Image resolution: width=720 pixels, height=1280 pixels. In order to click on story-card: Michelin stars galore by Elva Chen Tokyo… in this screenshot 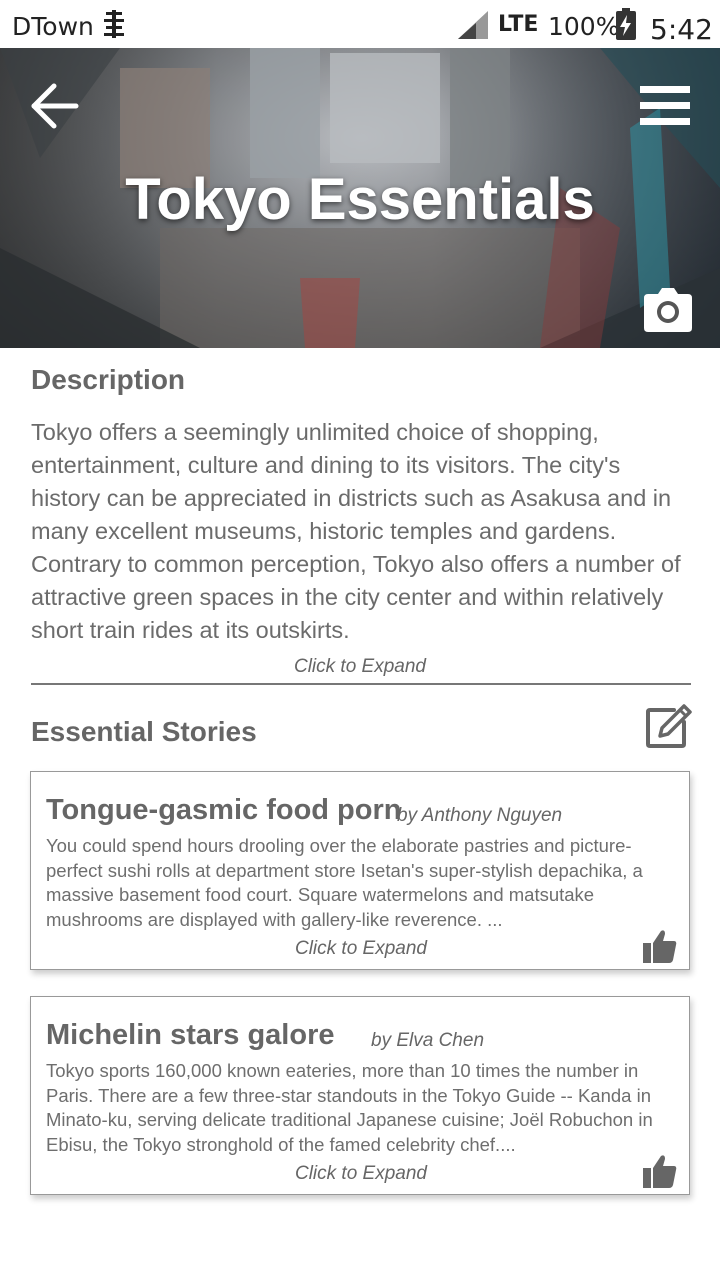, I will do `click(360, 1095)`.